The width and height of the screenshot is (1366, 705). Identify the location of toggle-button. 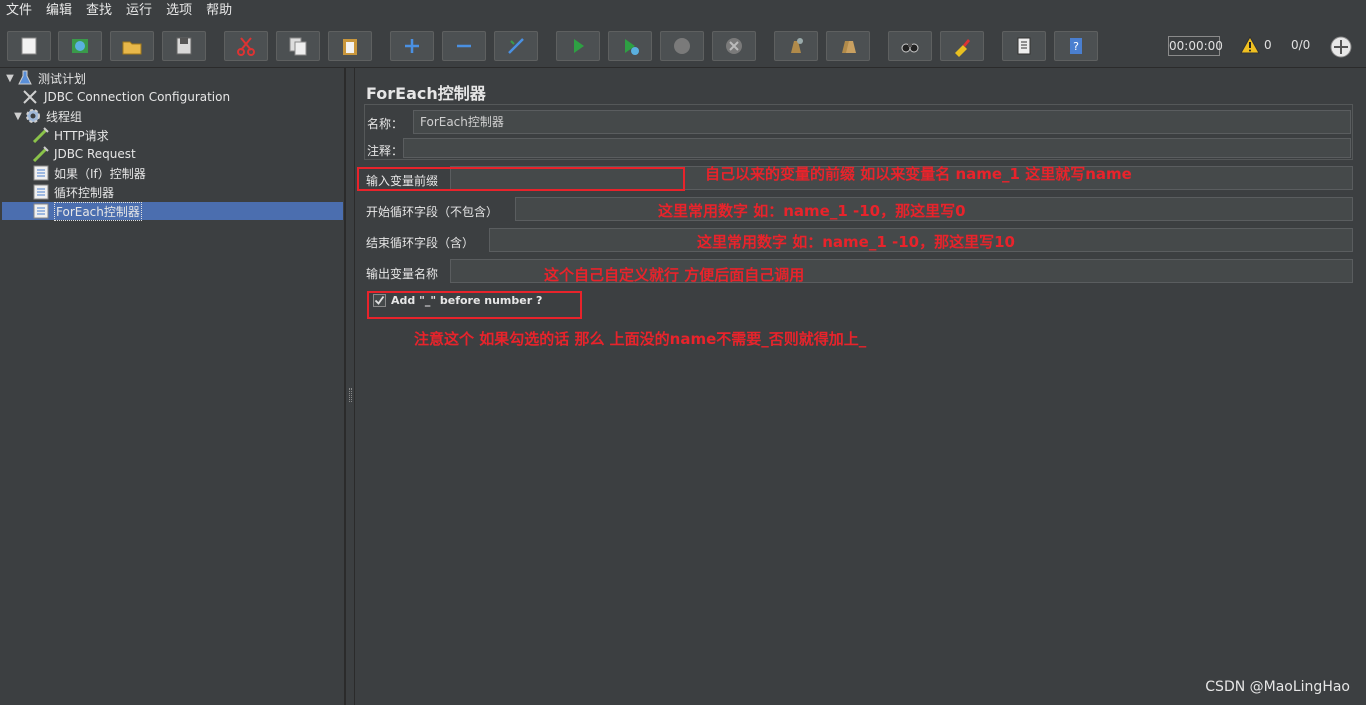
(516, 46).